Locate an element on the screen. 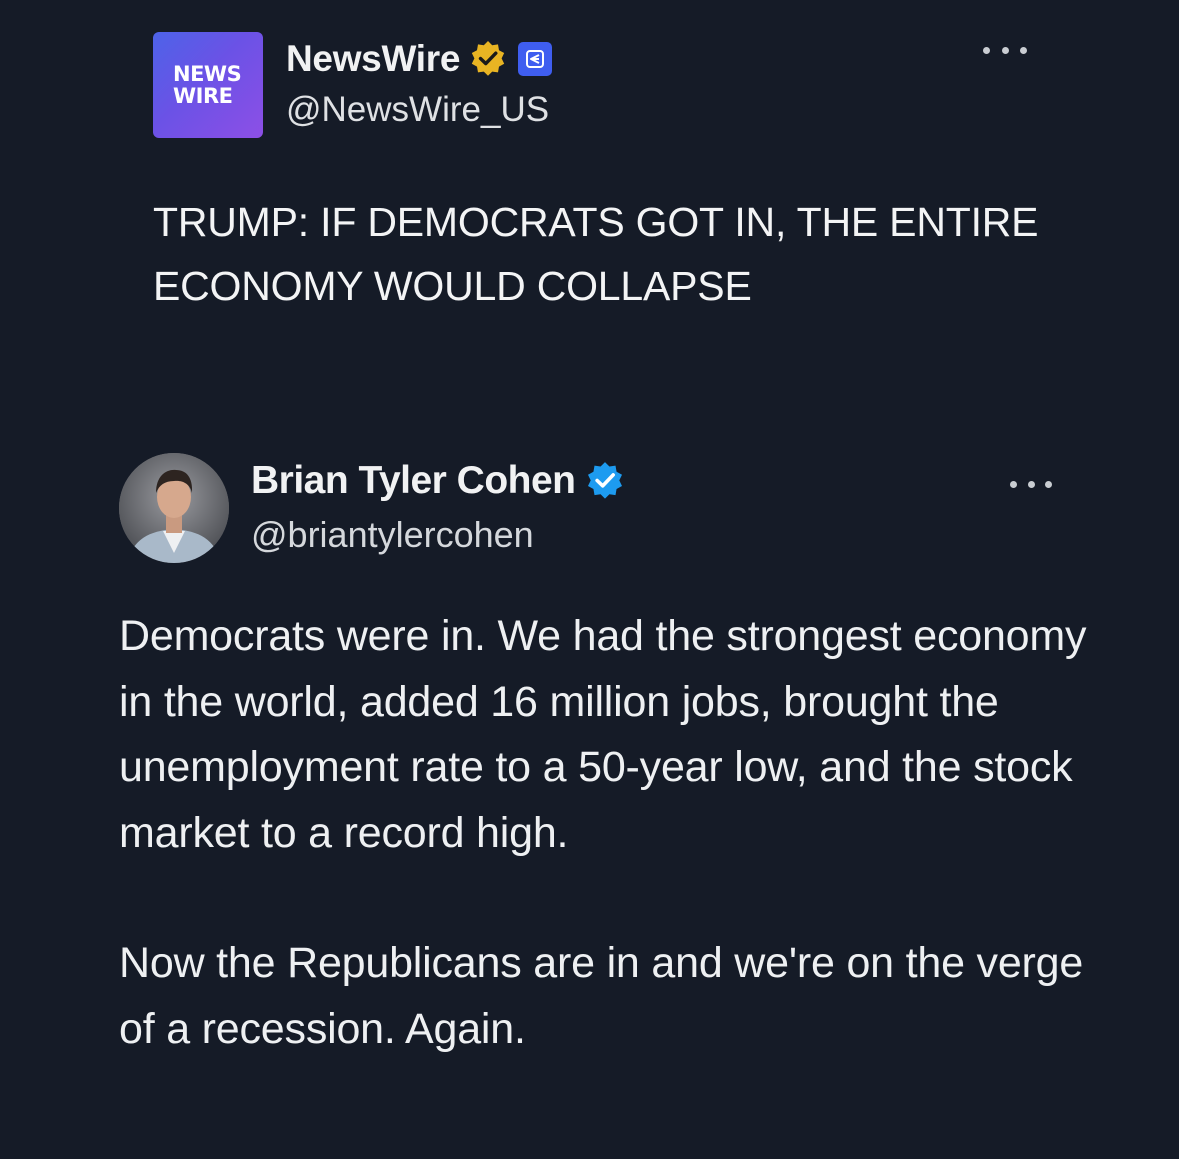  affiliate-icon is located at coordinates (535, 59).